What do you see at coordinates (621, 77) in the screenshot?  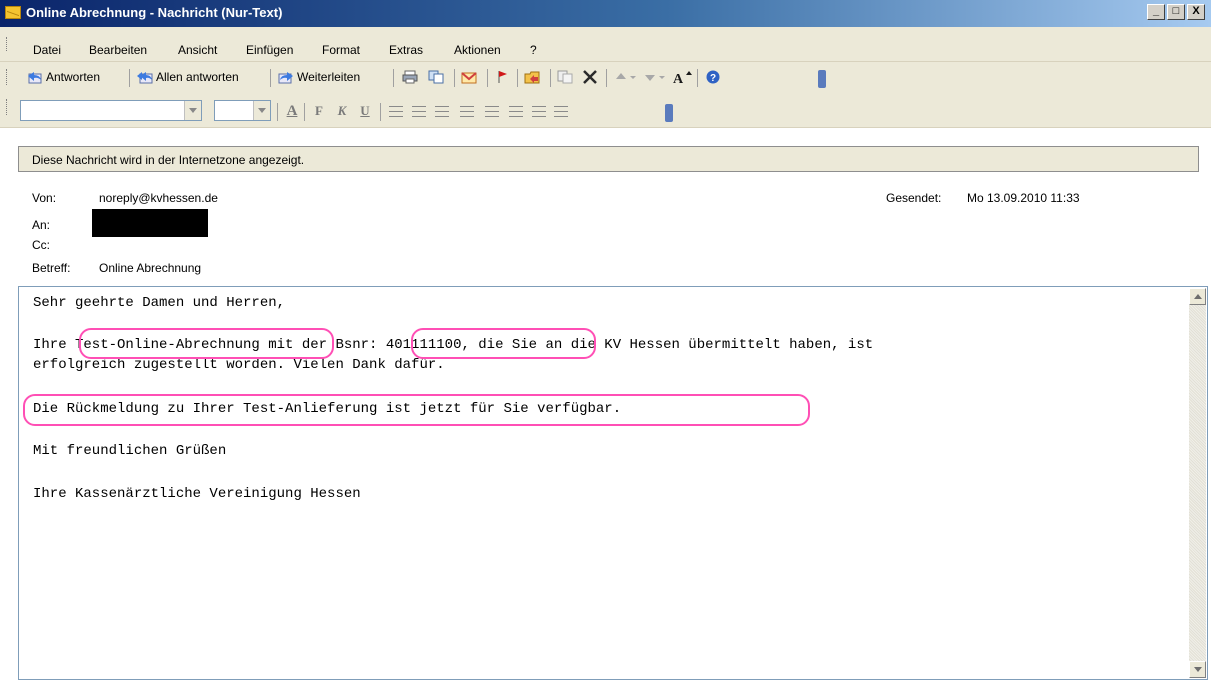 I see `previous-item-icon` at bounding box center [621, 77].